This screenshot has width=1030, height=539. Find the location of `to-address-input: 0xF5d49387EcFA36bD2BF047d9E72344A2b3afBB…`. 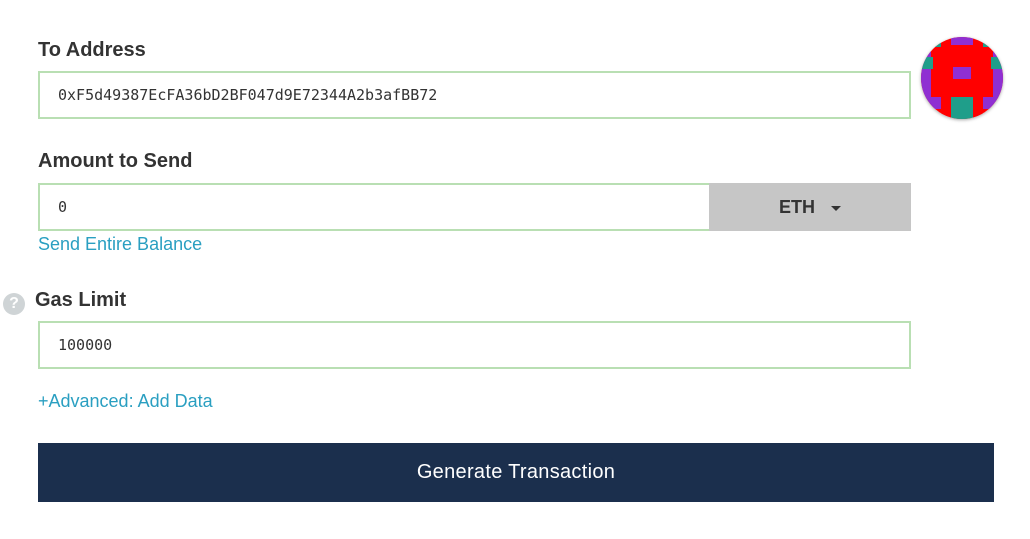

to-address-input: 0xF5d49387EcFA36bD2BF047d9E72344A2b3afBB… is located at coordinates (474, 95).